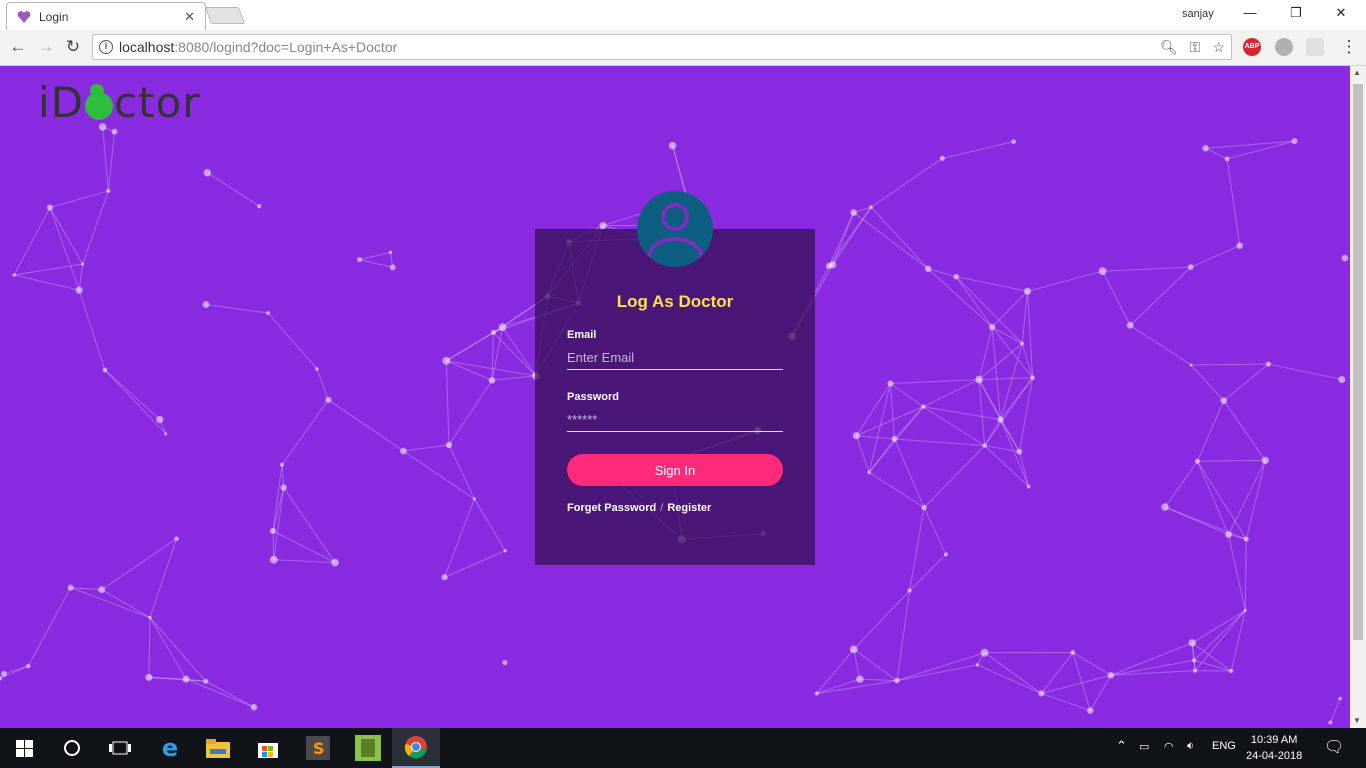 Image resolution: width=1366 pixels, height=768 pixels. What do you see at coordinates (225, 15) in the screenshot?
I see `new-tab-button` at bounding box center [225, 15].